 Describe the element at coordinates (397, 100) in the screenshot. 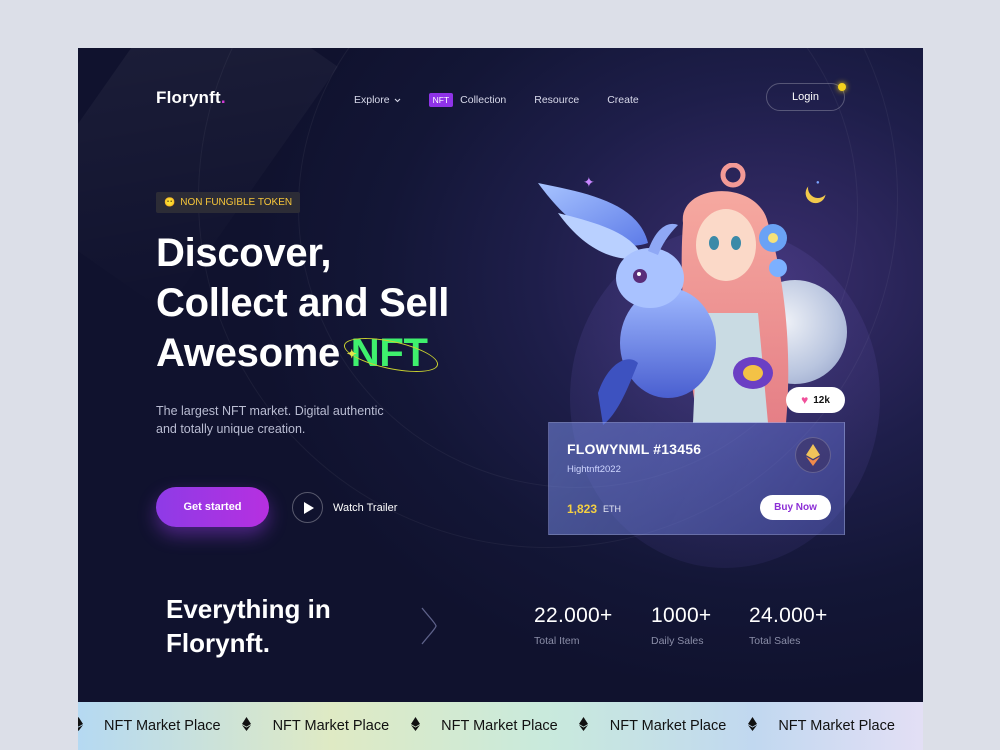

I see `chevron-down-icon` at that location.